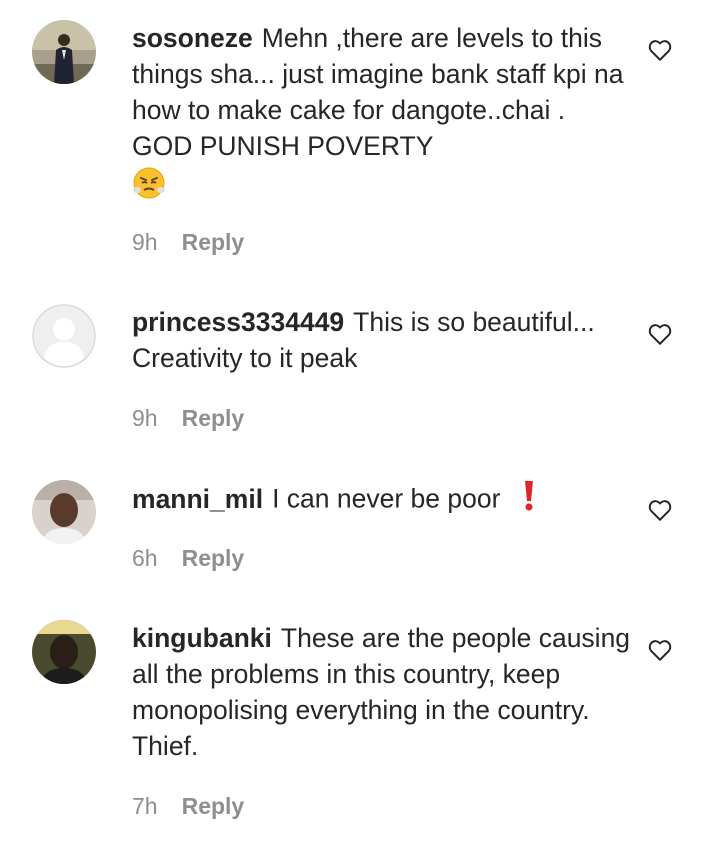 The width and height of the screenshot is (719, 849). Describe the element at coordinates (149, 187) in the screenshot. I see `angry-face-emoji` at that location.